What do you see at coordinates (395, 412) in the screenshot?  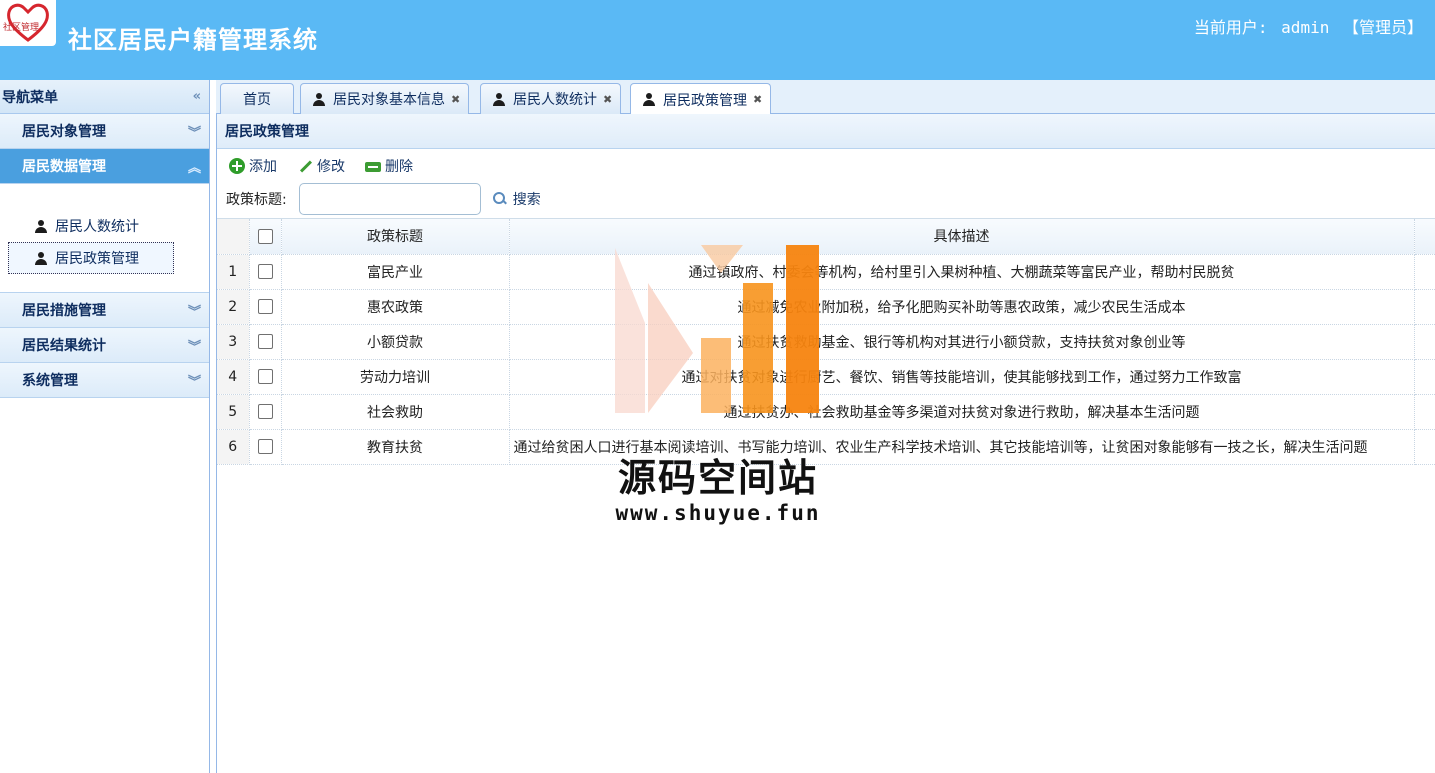 I see `policy-title-cell: 社会救助` at bounding box center [395, 412].